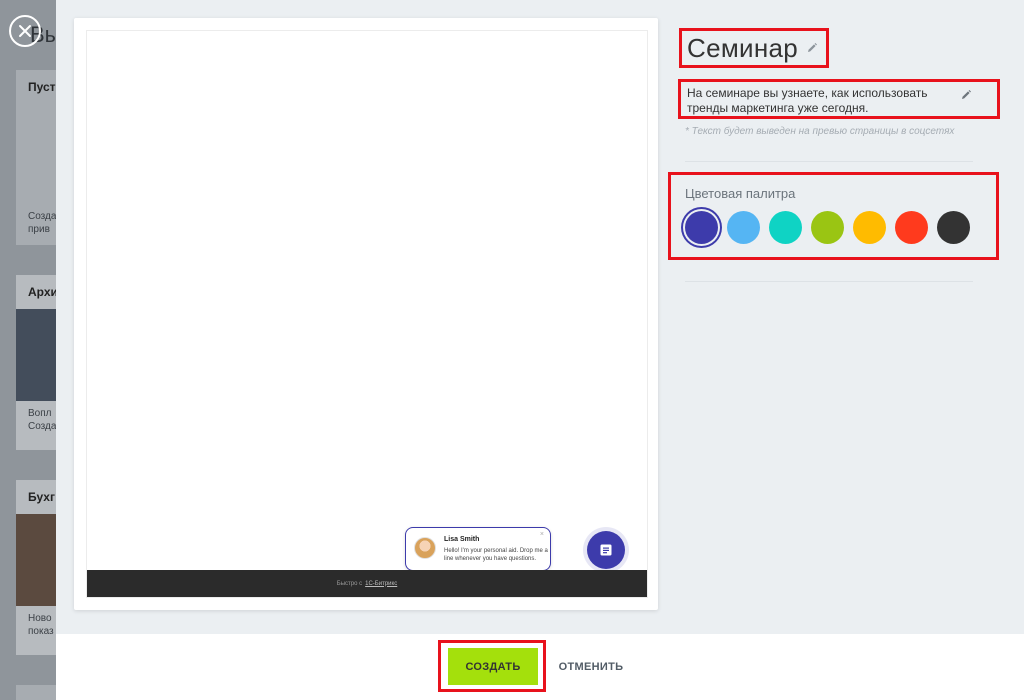 Image resolution: width=1024 pixels, height=700 pixels. What do you see at coordinates (41, 625) in the screenshot?
I see `background-card-text: Ново показ` at bounding box center [41, 625].